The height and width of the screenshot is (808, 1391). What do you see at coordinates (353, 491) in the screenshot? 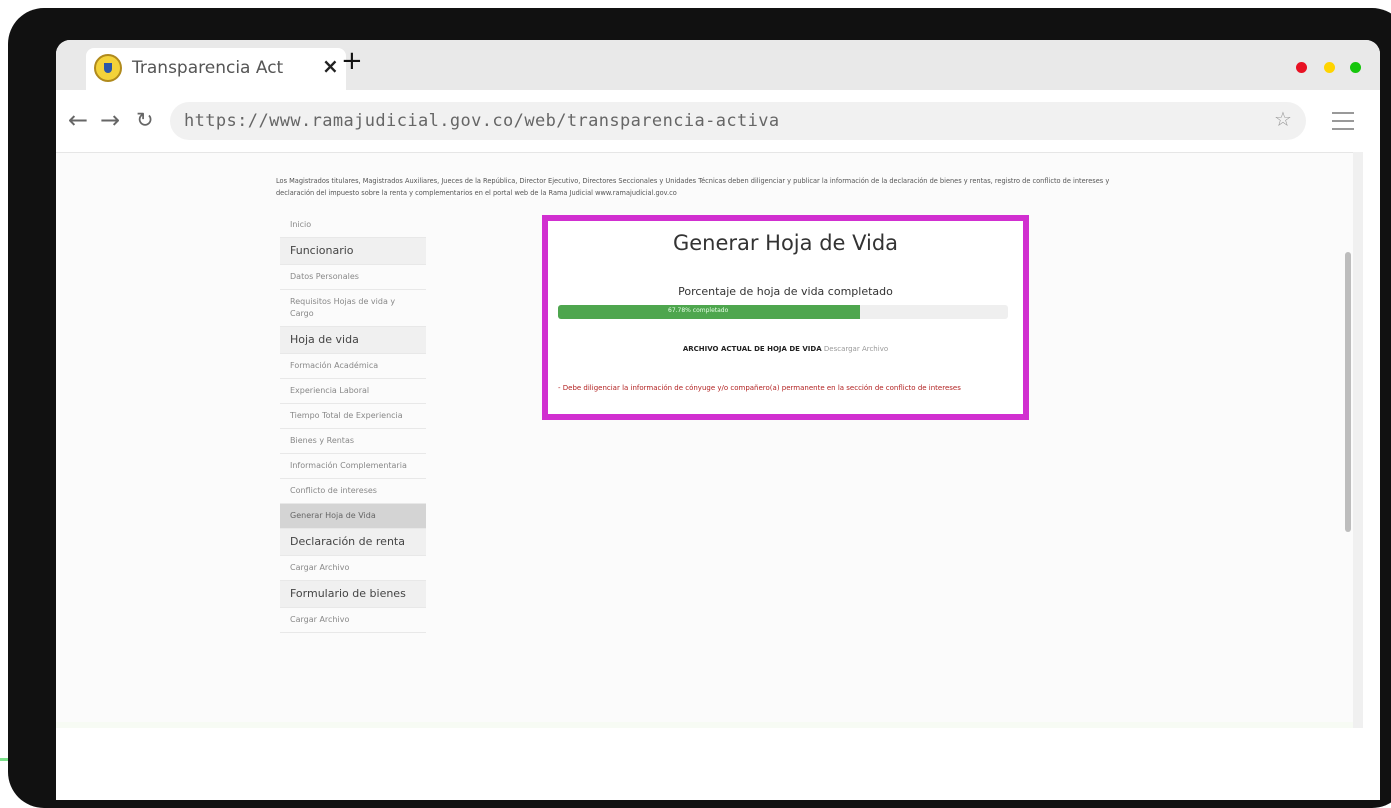
I see `sidebar-item-conflicto: Conflicto de intereses` at bounding box center [353, 491].